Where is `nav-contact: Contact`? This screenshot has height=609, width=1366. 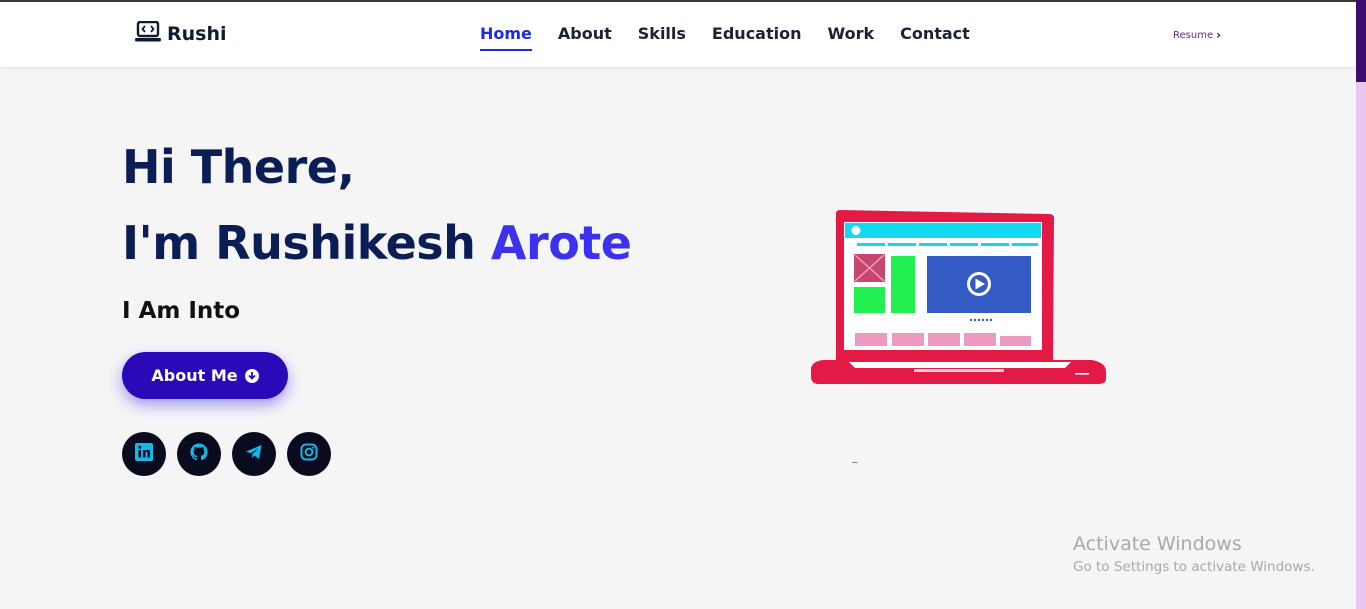
nav-contact: Contact is located at coordinates (935, 35).